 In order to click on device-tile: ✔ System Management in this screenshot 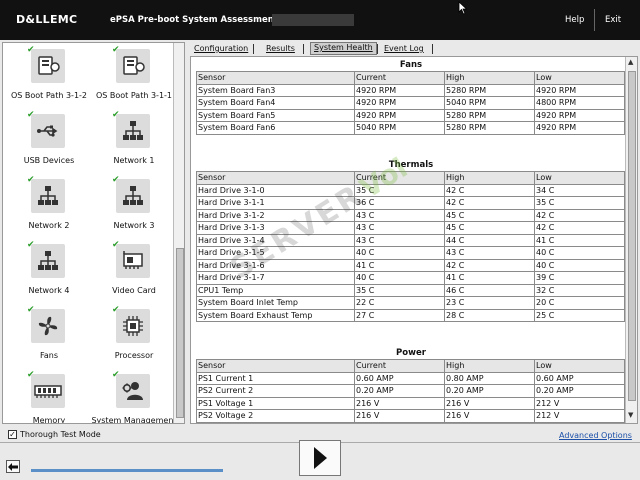, I will do `click(134, 397)`.